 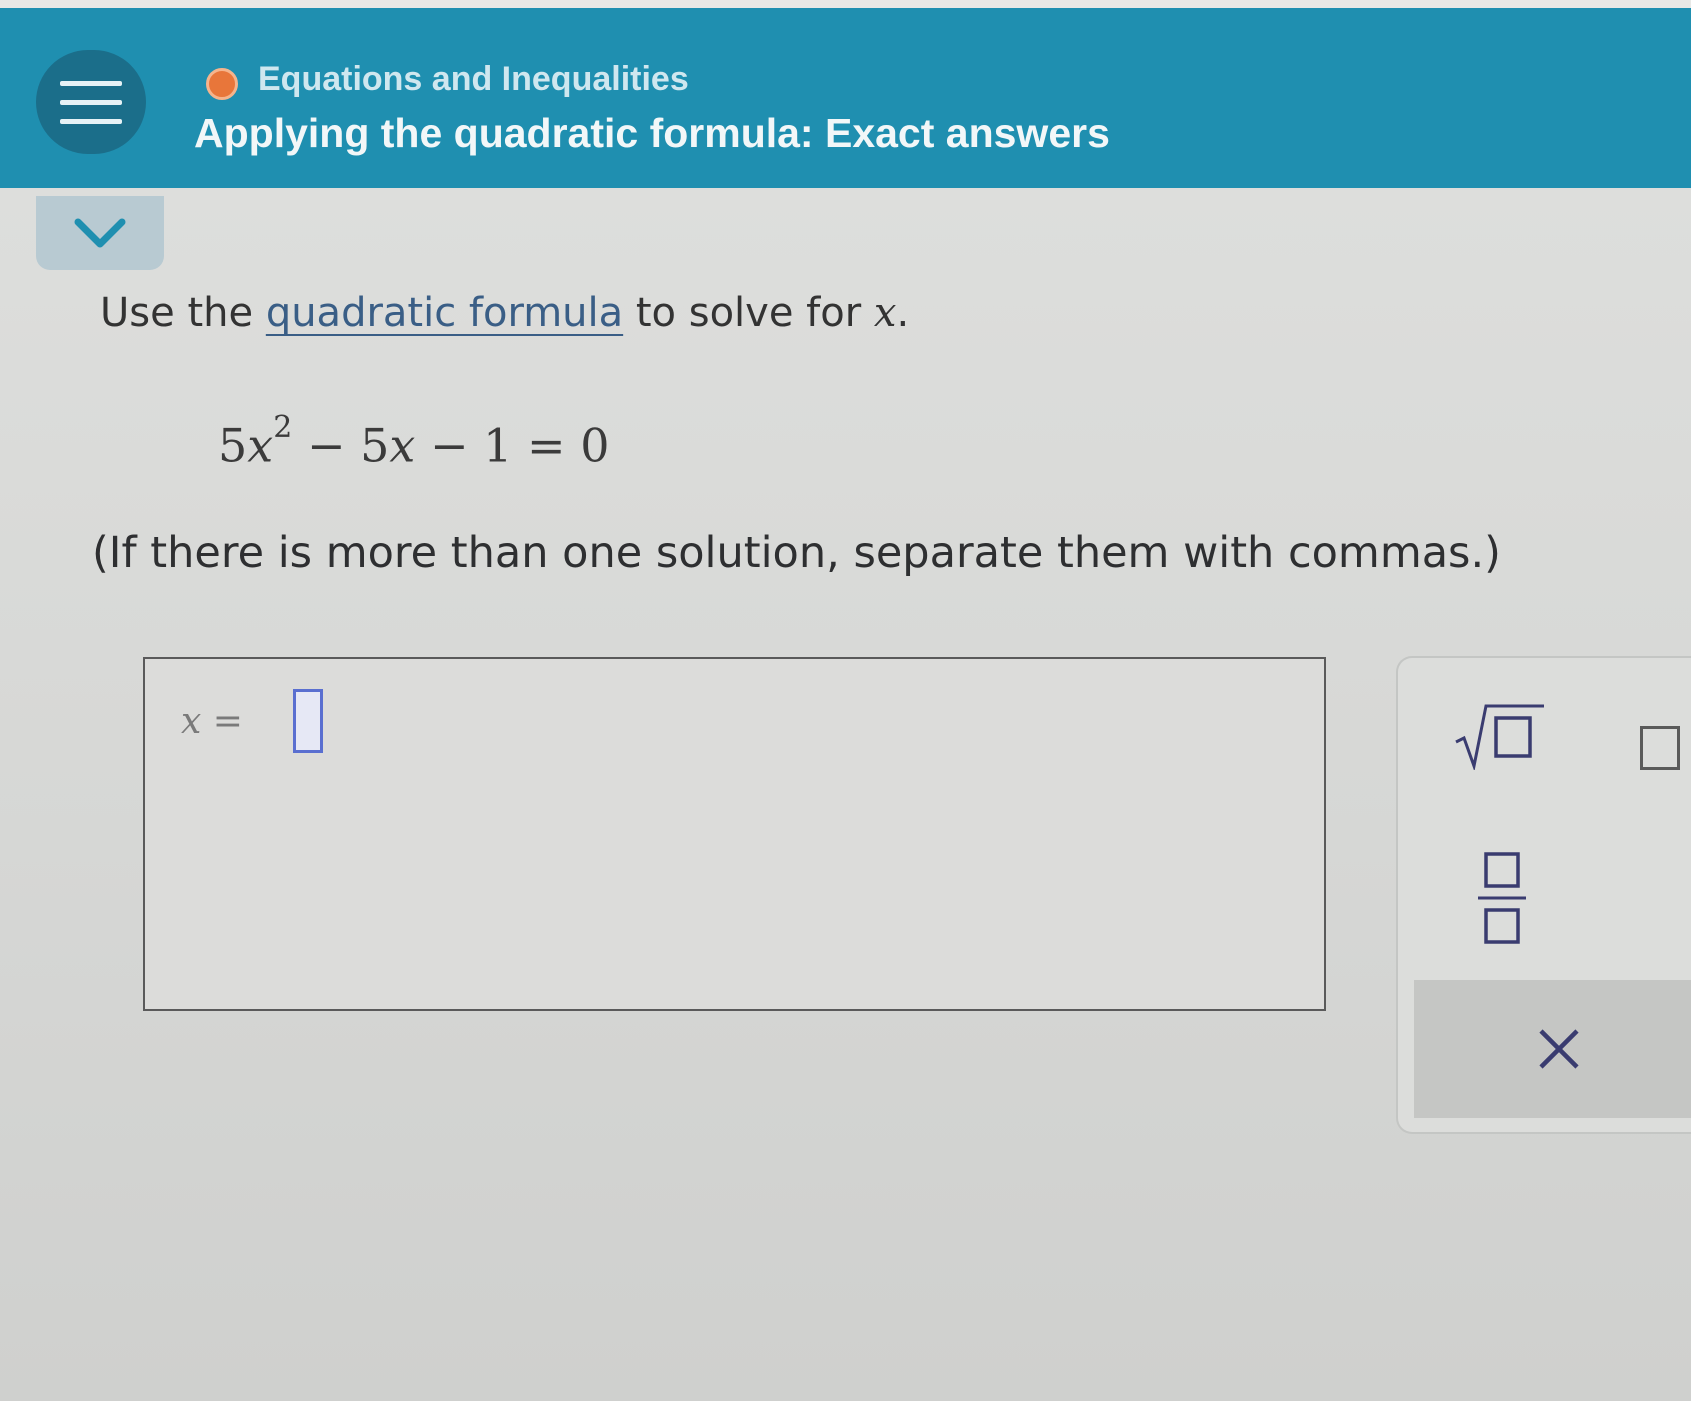 I want to click on equation-coef-a: 5, so click(x=233, y=445).